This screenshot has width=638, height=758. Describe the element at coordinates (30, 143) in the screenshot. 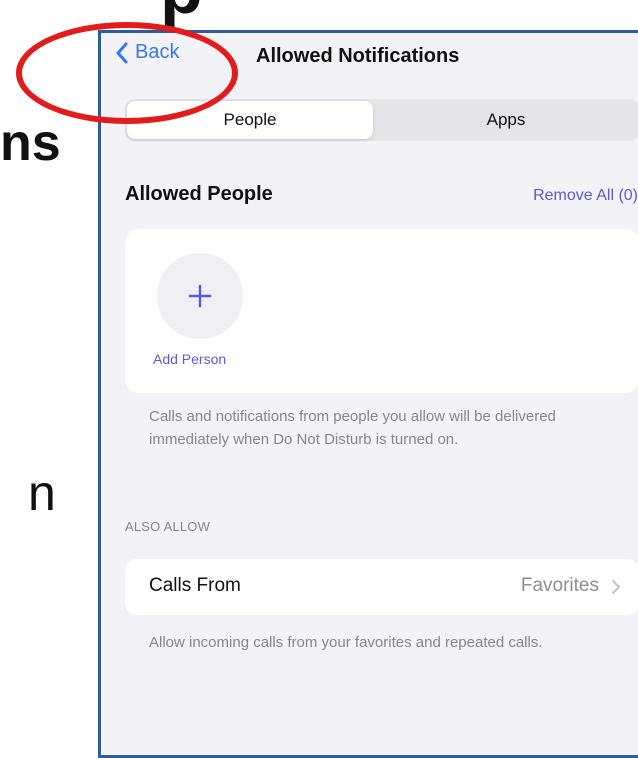

I see `background-text-fragment-ns: ns` at that location.